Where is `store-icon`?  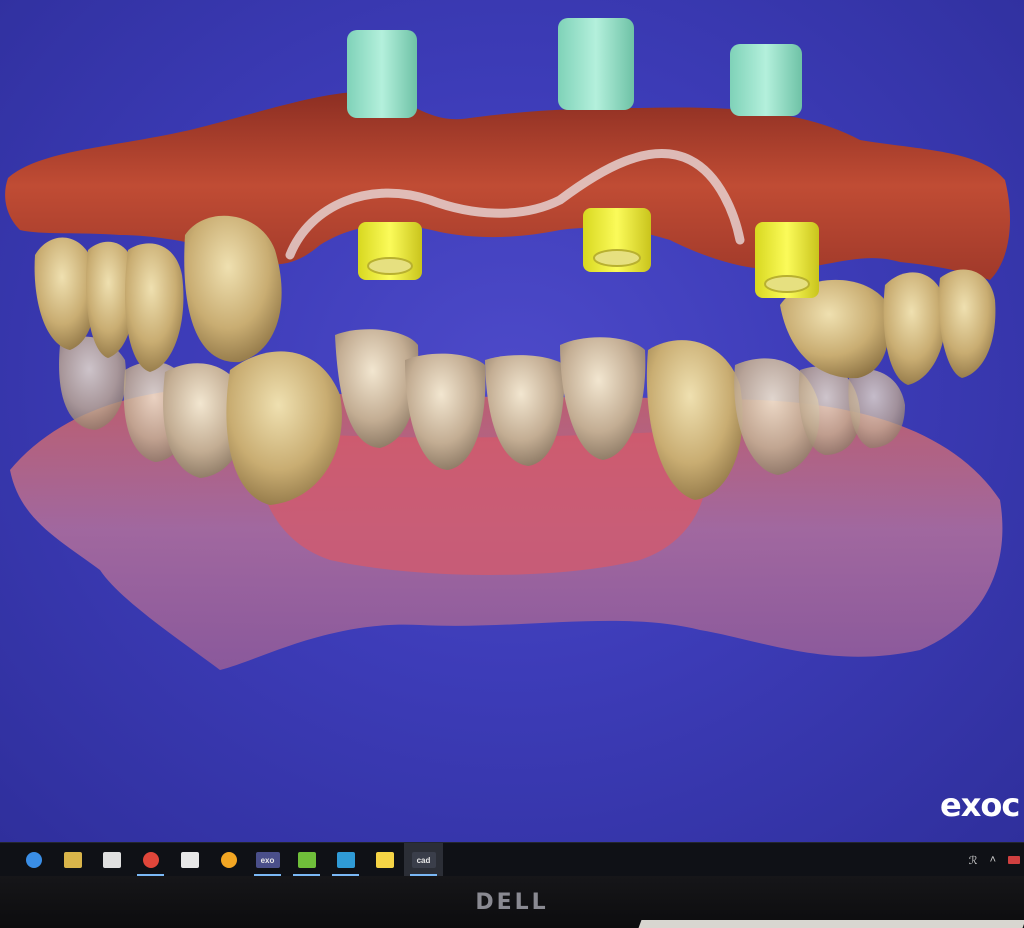 store-icon is located at coordinates (111, 860).